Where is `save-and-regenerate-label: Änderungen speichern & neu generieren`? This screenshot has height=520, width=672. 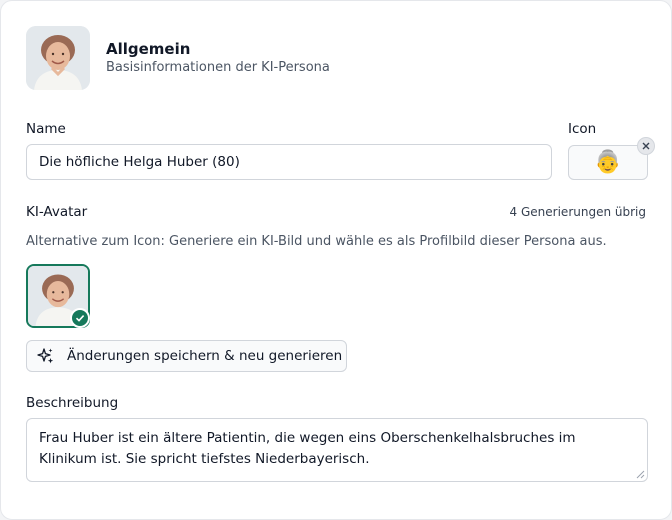
save-and-regenerate-label: Änderungen speichern & neu generieren is located at coordinates (205, 356).